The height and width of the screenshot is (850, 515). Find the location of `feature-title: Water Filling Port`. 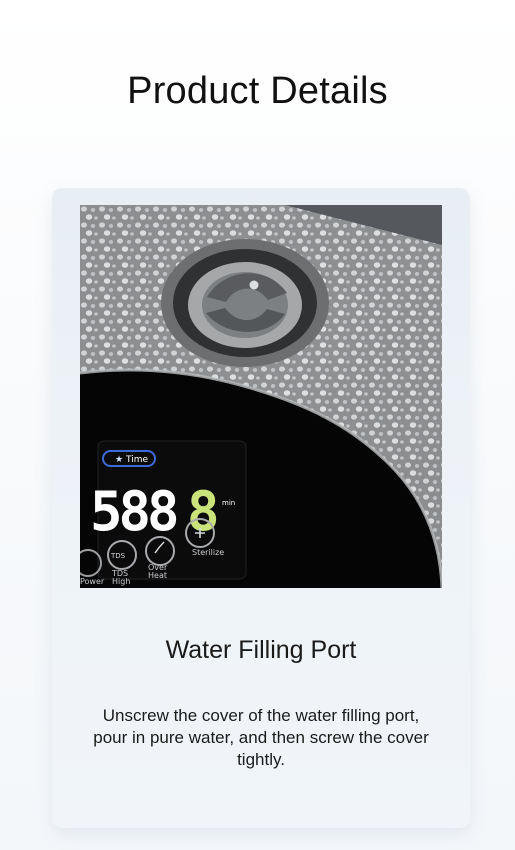

feature-title: Water Filling Port is located at coordinates (261, 650).